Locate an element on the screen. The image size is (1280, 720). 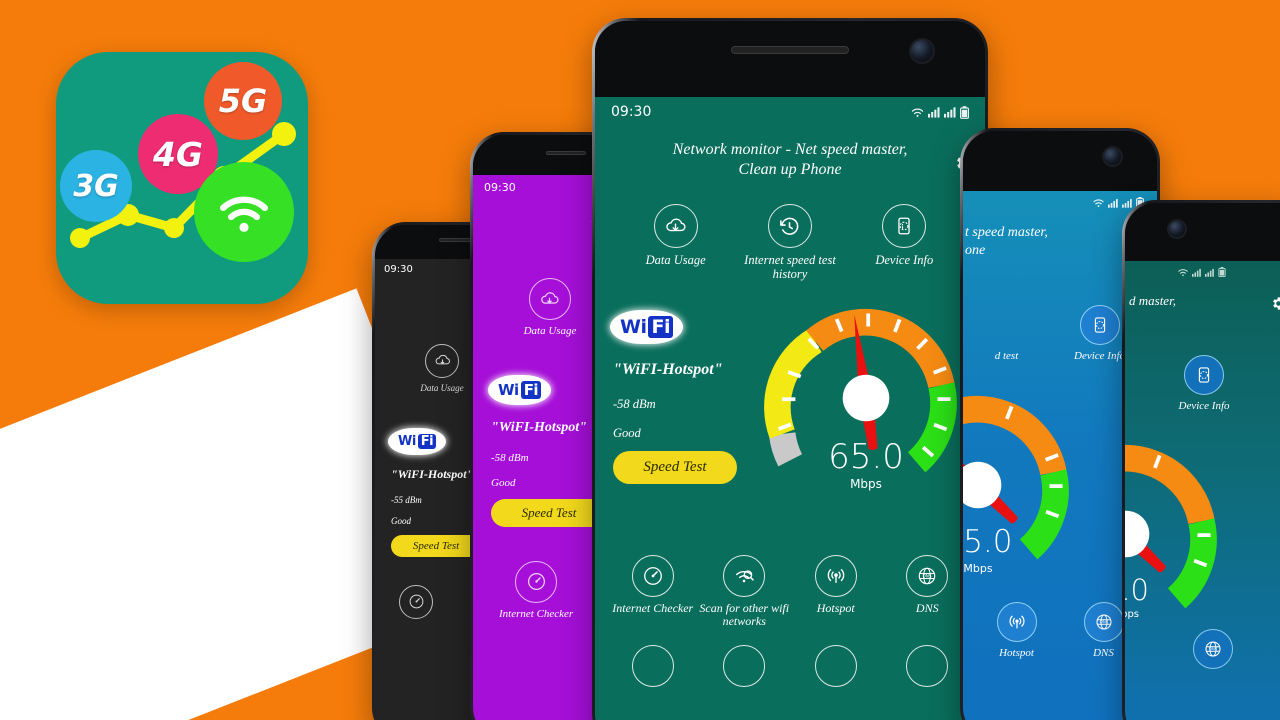
gauge-unit: bps is located at coordinates (1132, 614).